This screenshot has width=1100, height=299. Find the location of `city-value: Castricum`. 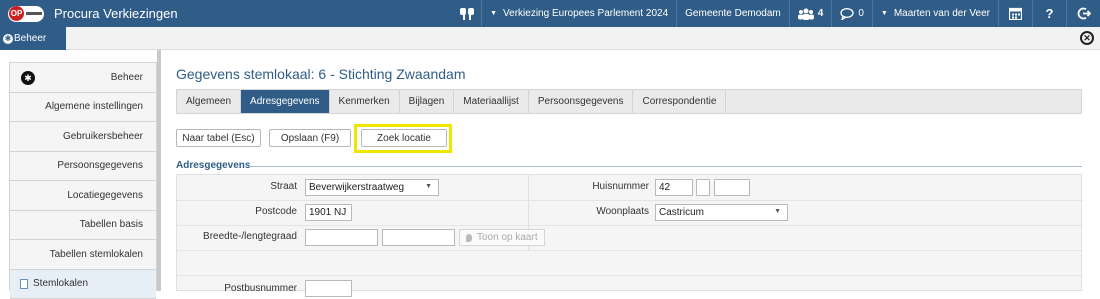

city-value: Castricum is located at coordinates (681, 212).